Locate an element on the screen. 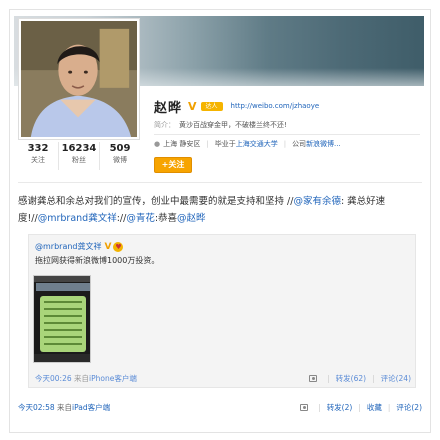 The image size is (440, 440). avatar is located at coordinates (79, 79).